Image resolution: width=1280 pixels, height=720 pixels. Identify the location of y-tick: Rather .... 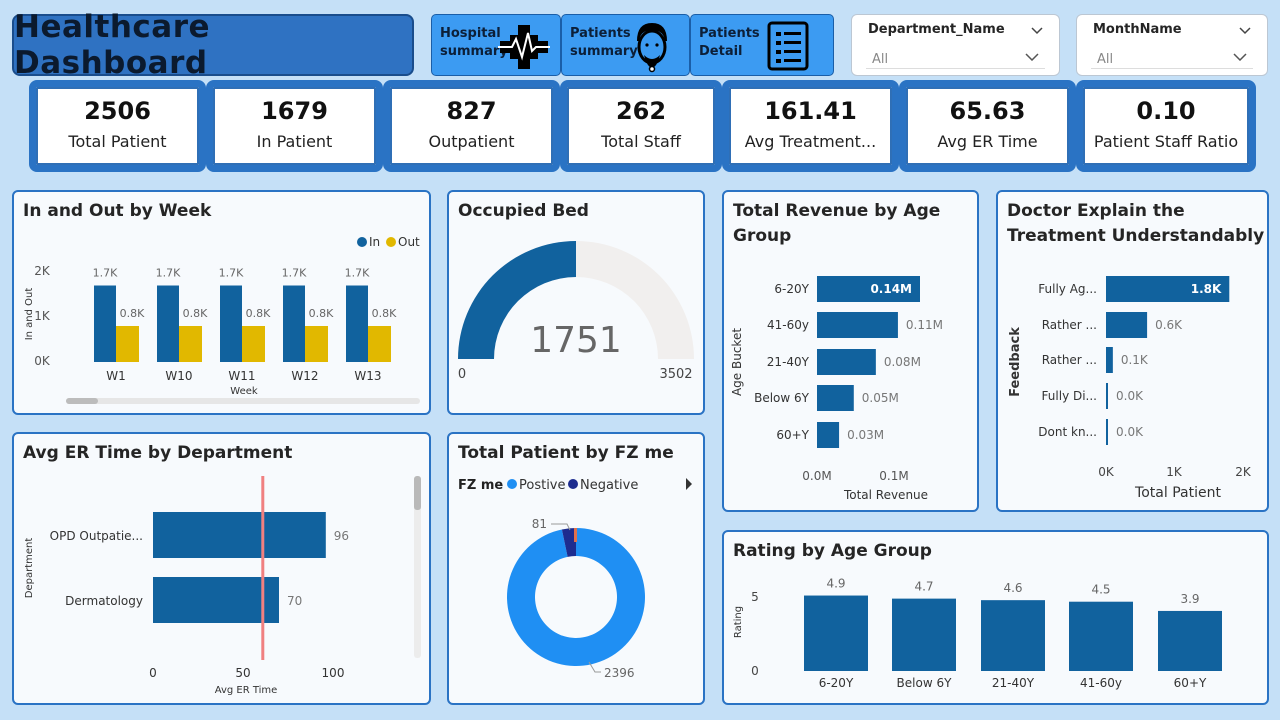
(1069, 360).